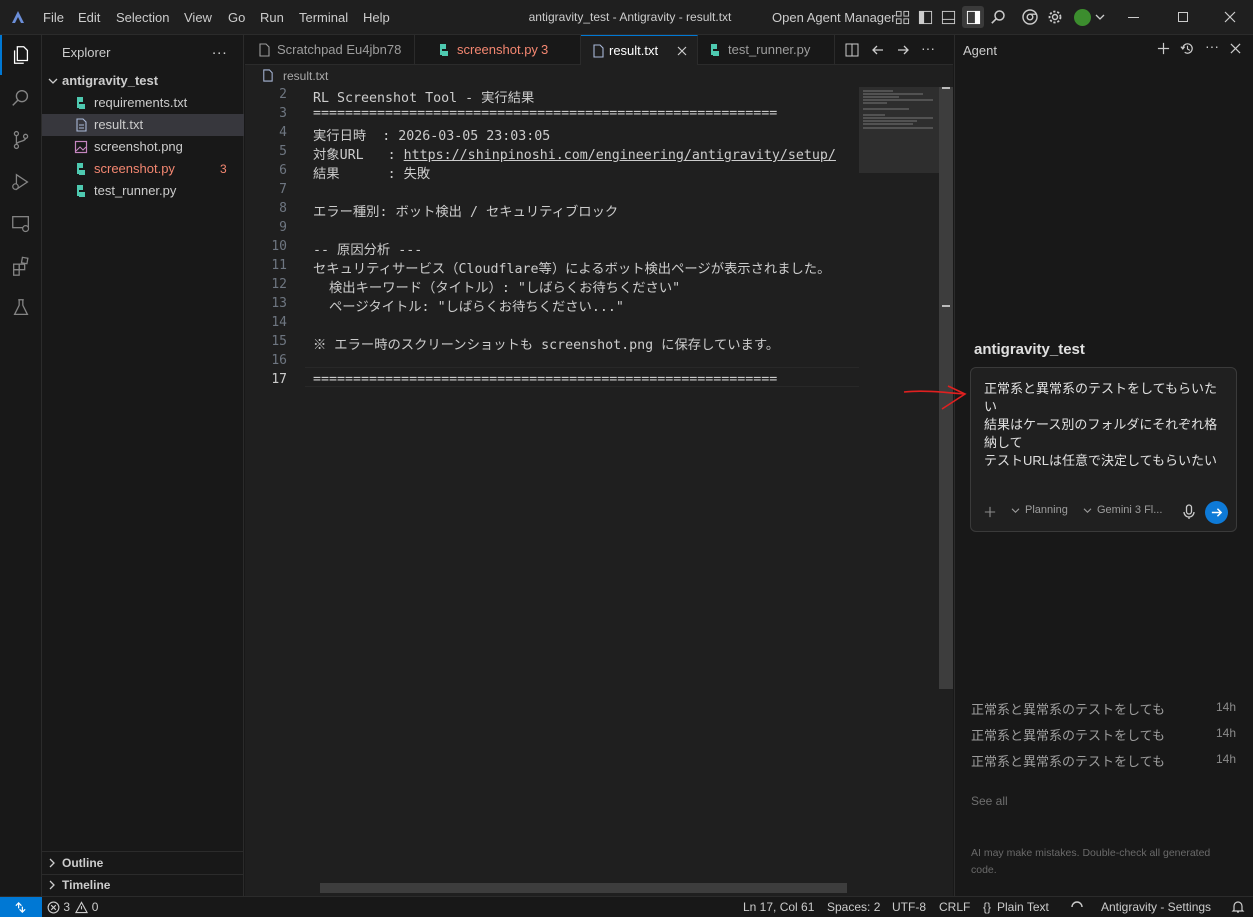 The width and height of the screenshot is (1253, 917). What do you see at coordinates (376, 17) in the screenshot?
I see `menu-help: Help` at bounding box center [376, 17].